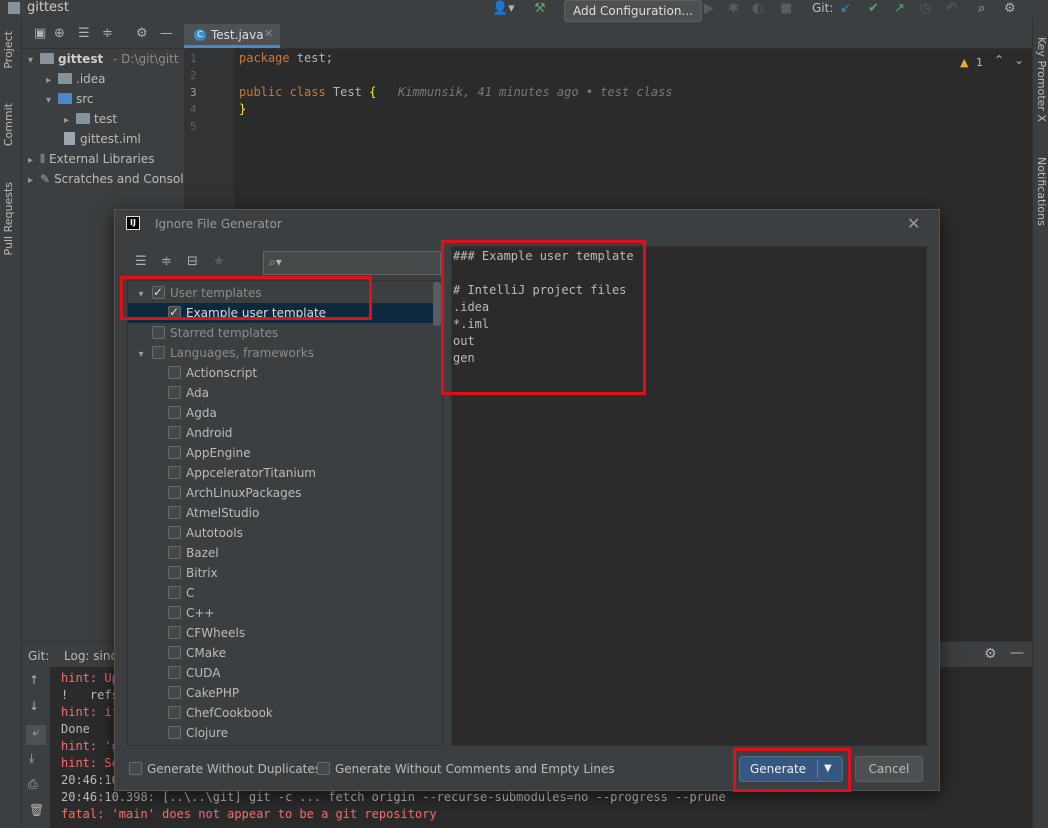  I want to click on template-row: AppceleratorTitanium, so click(285, 473).